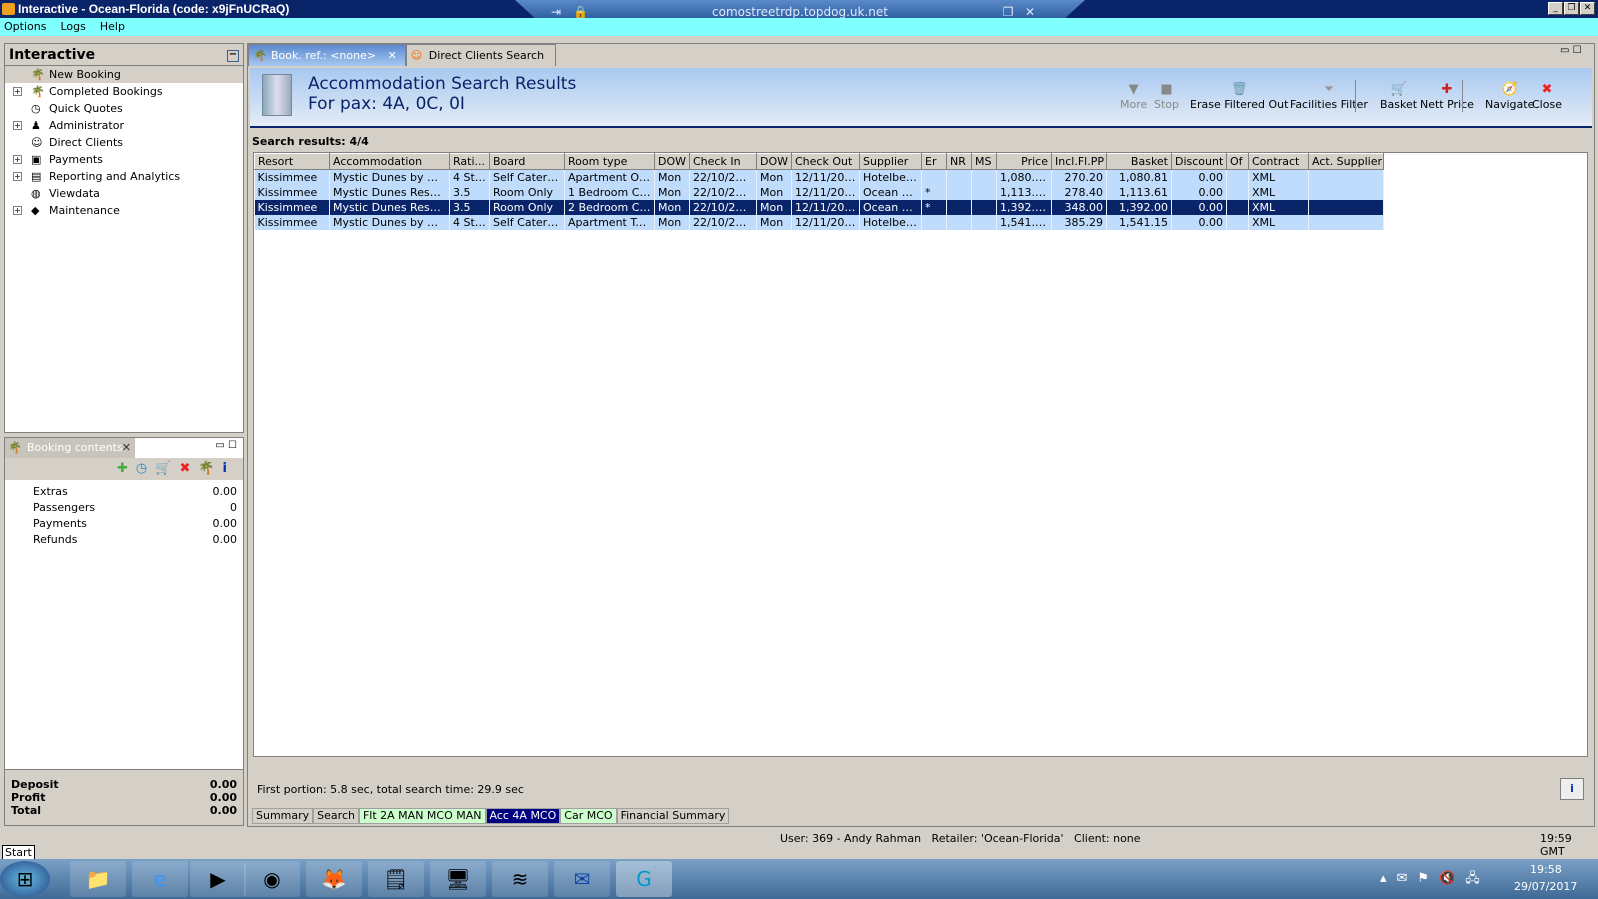 This screenshot has height=899, width=1598. What do you see at coordinates (396, 879) in the screenshot?
I see `sticky-notes-icon: 🗒` at bounding box center [396, 879].